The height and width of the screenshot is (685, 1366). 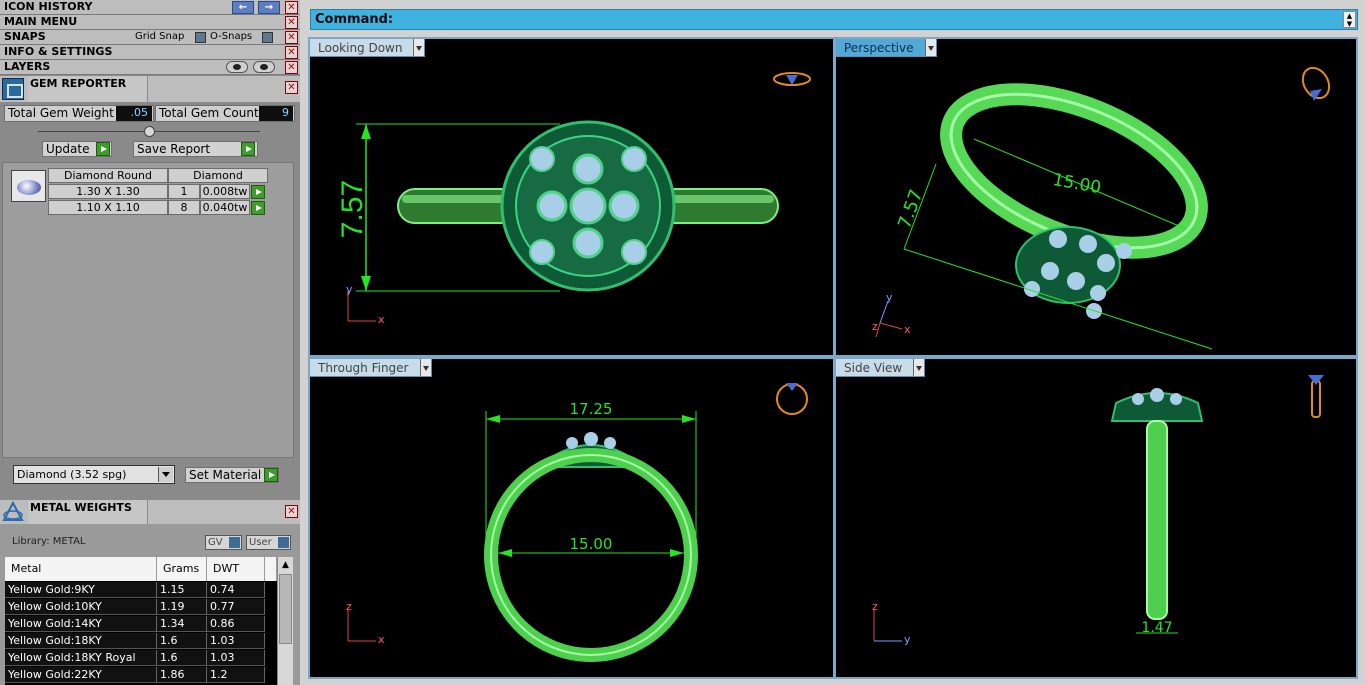 I want to click on layers-row: LAYERS ✕, so click(x=150, y=67).